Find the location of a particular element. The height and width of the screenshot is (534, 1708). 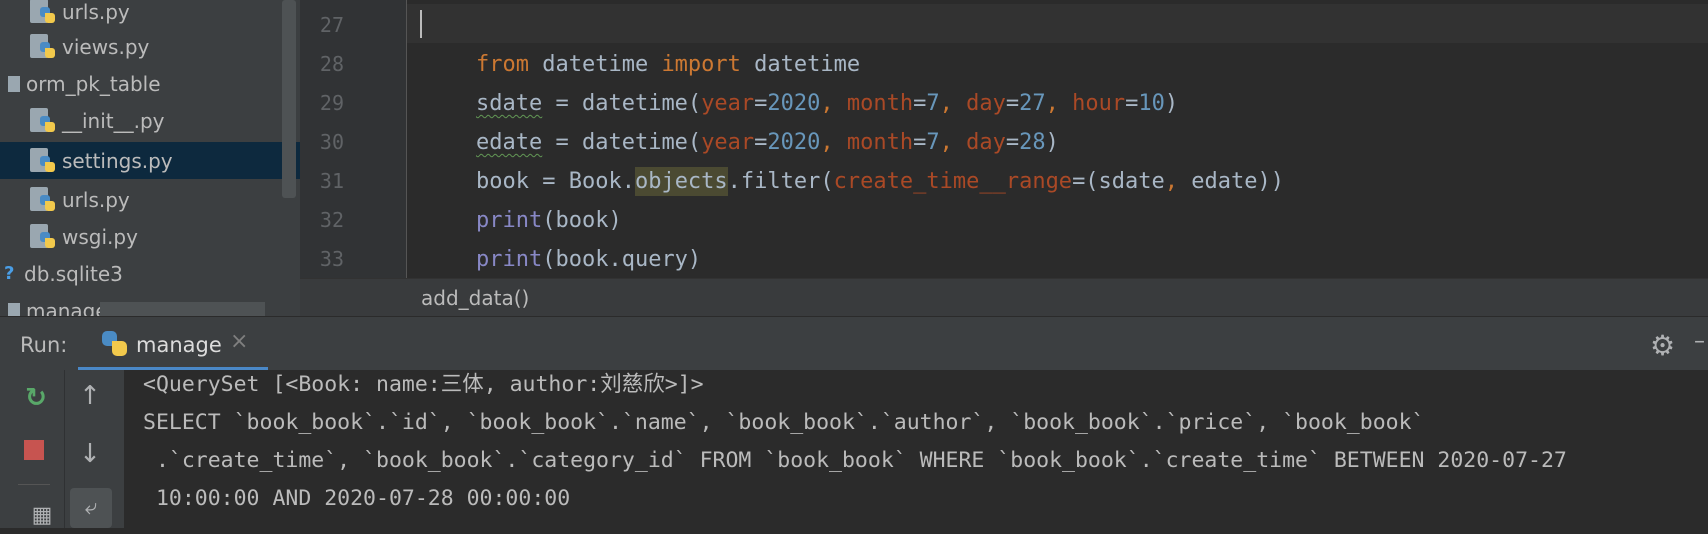

line-number: 28 is located at coordinates (331, 64).